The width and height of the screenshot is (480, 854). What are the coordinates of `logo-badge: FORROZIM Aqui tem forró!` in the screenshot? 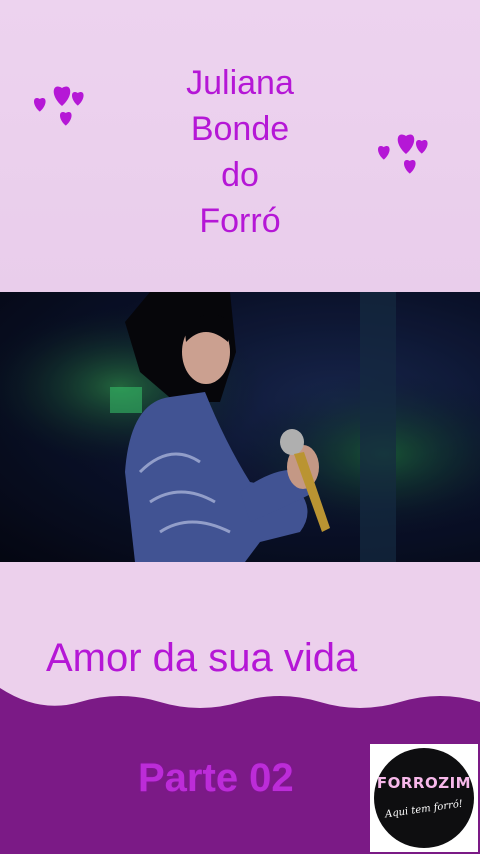 It's located at (424, 798).